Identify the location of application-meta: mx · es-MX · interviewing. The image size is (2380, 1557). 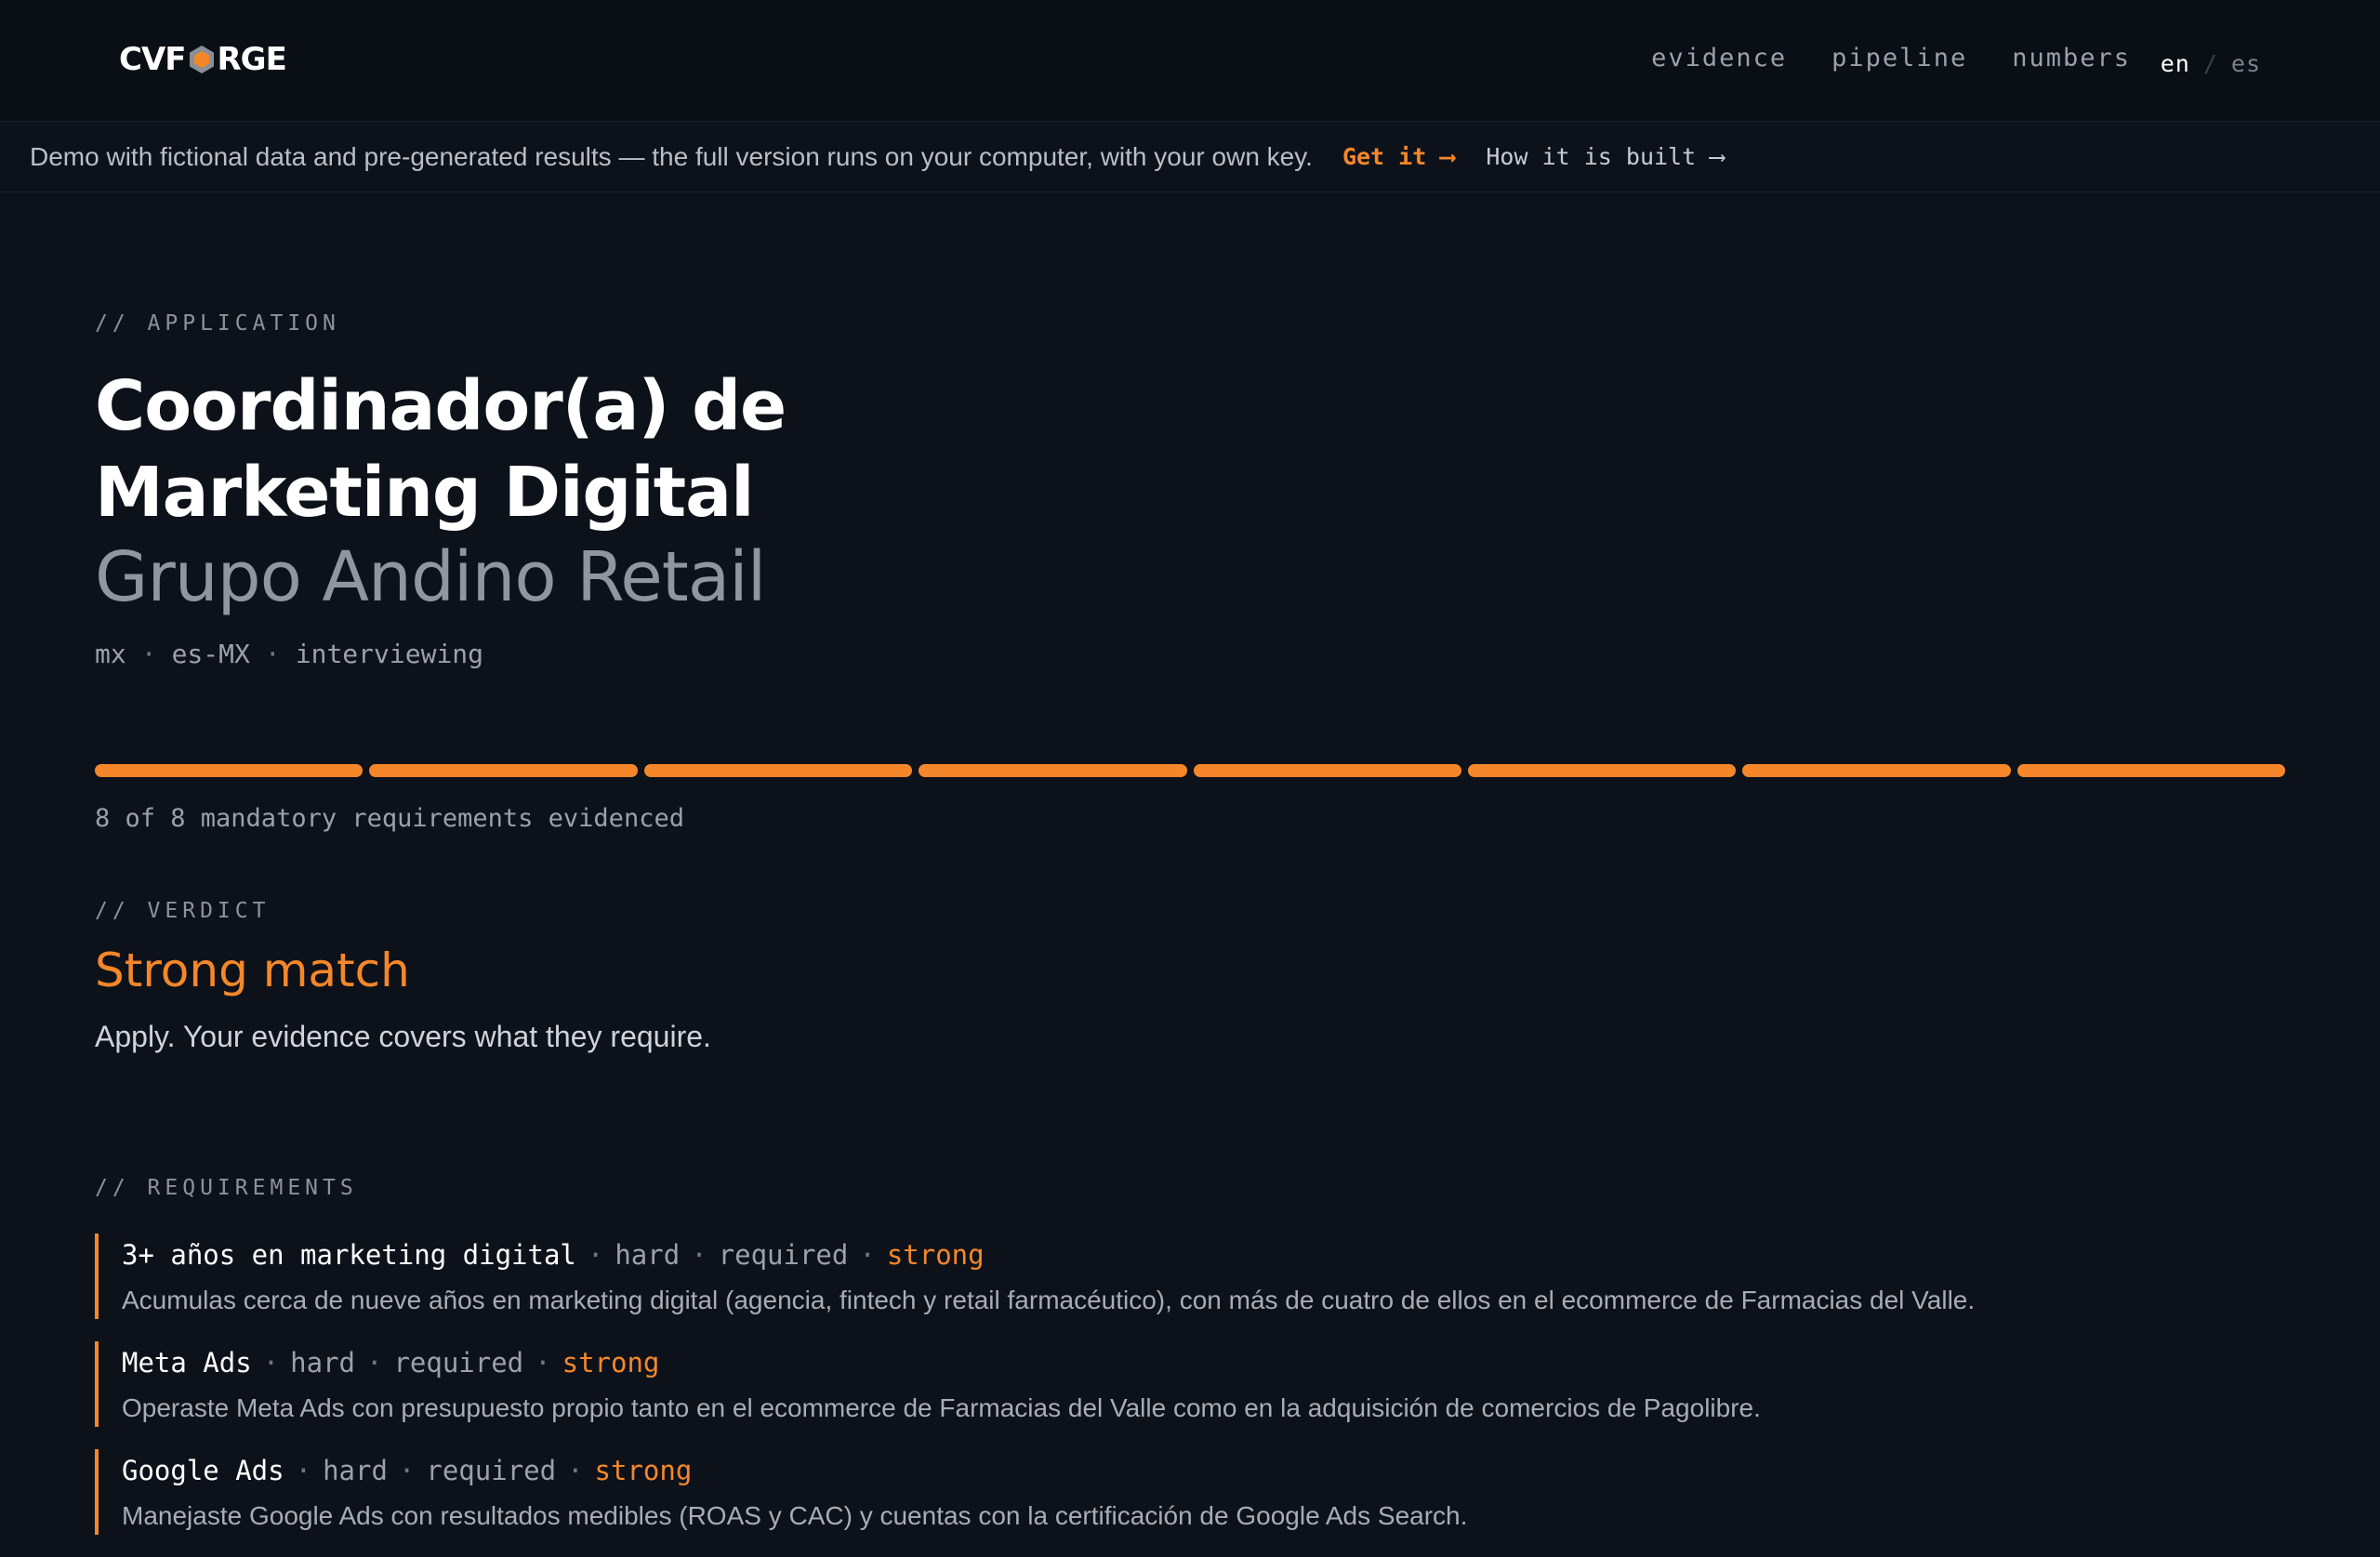
(289, 654).